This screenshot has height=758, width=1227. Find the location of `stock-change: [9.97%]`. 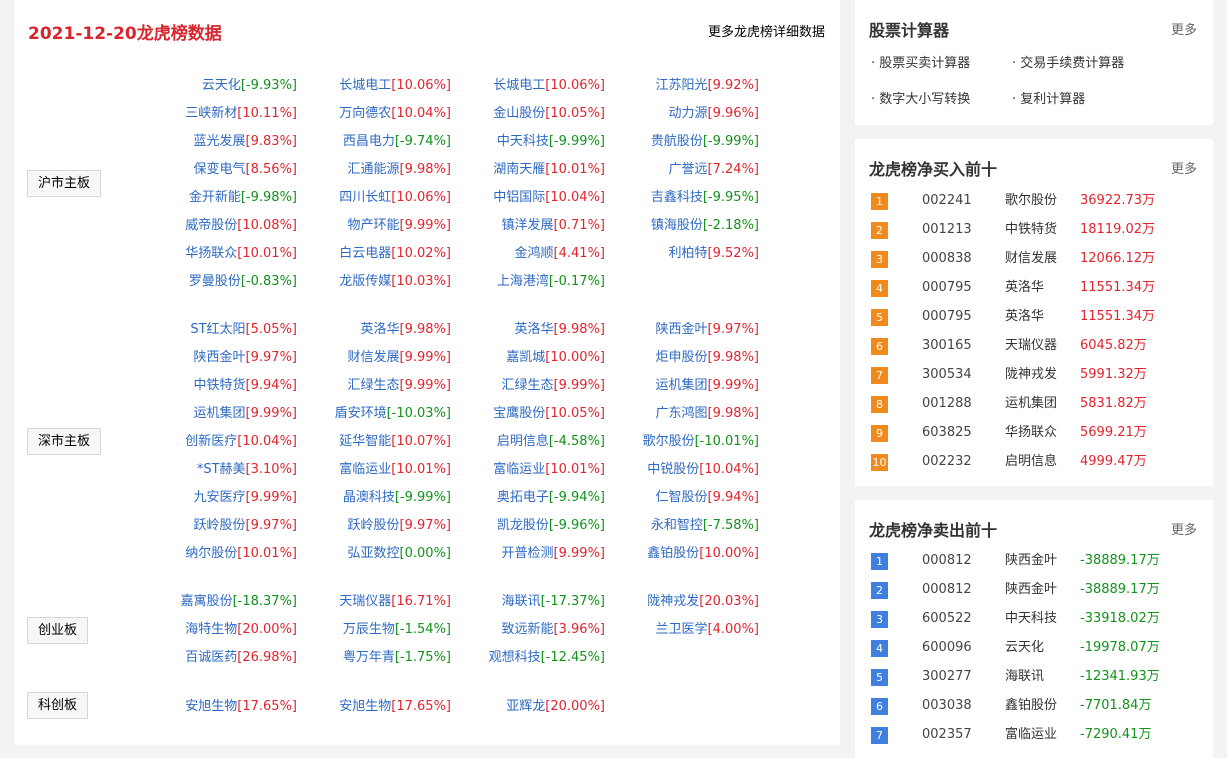

stock-change: [9.97%] is located at coordinates (733, 329).